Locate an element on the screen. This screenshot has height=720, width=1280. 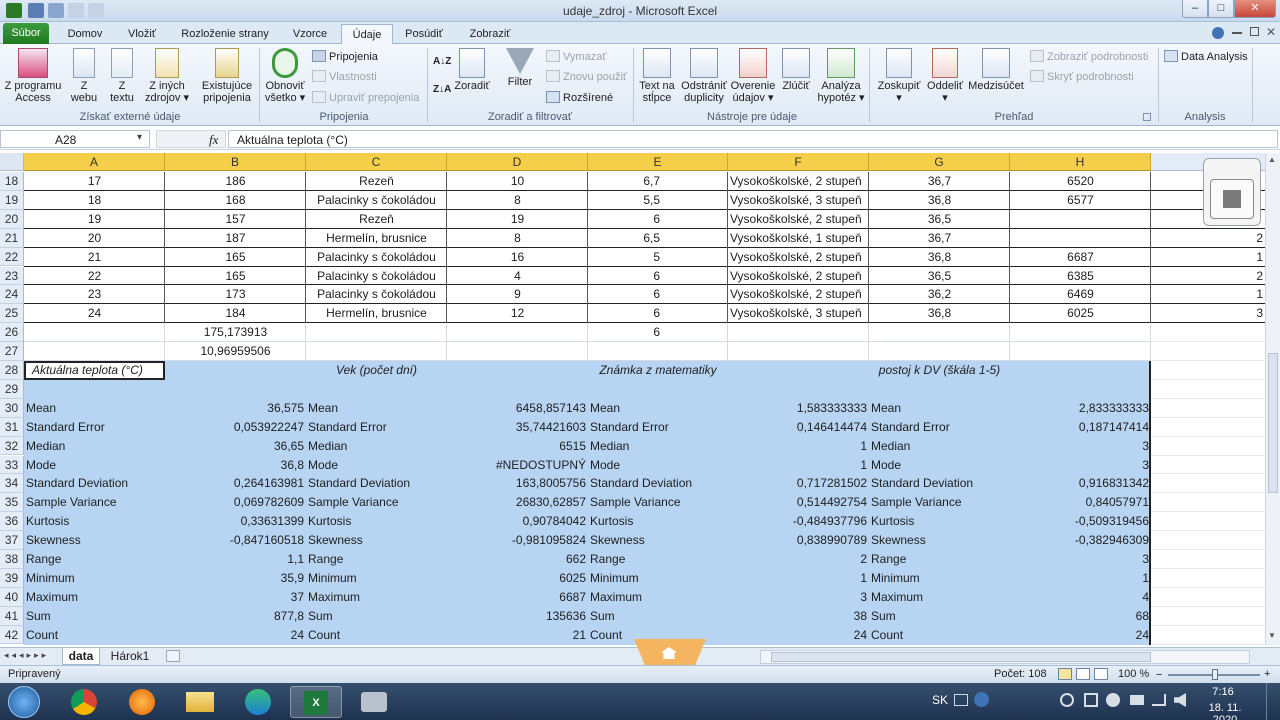
cell: 6 is located at coordinates (658, 219).